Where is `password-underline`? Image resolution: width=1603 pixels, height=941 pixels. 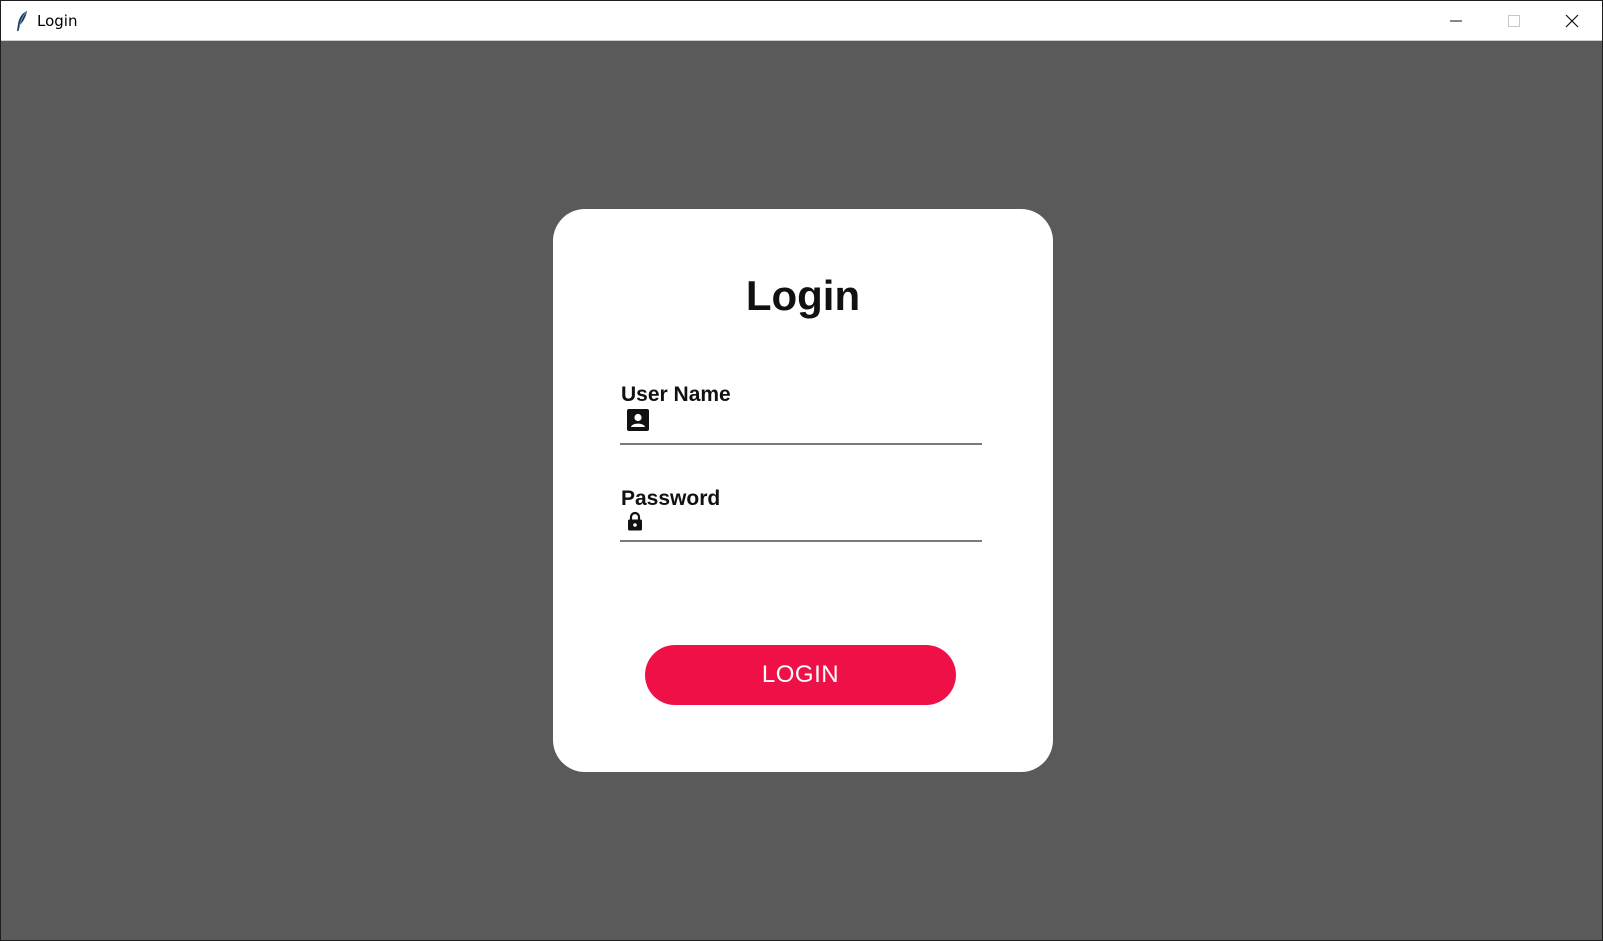 password-underline is located at coordinates (801, 541).